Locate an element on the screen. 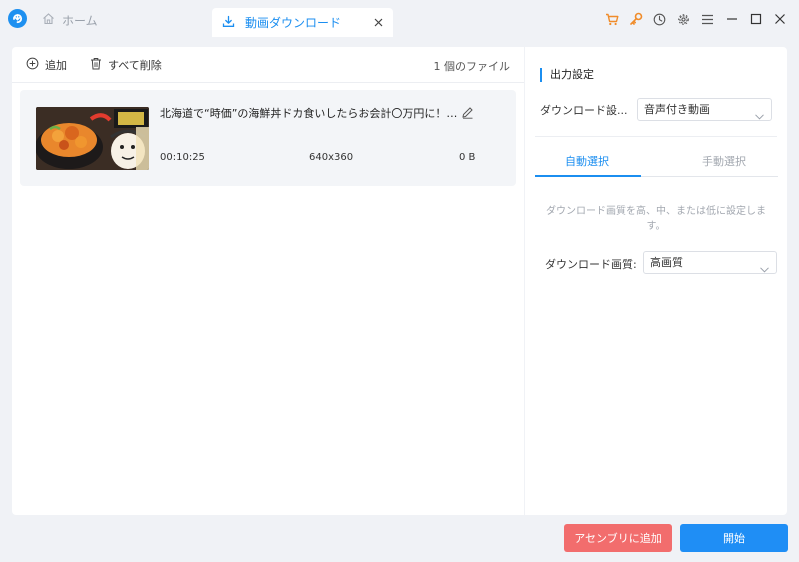  add-button-label: 追加 is located at coordinates (56, 65).